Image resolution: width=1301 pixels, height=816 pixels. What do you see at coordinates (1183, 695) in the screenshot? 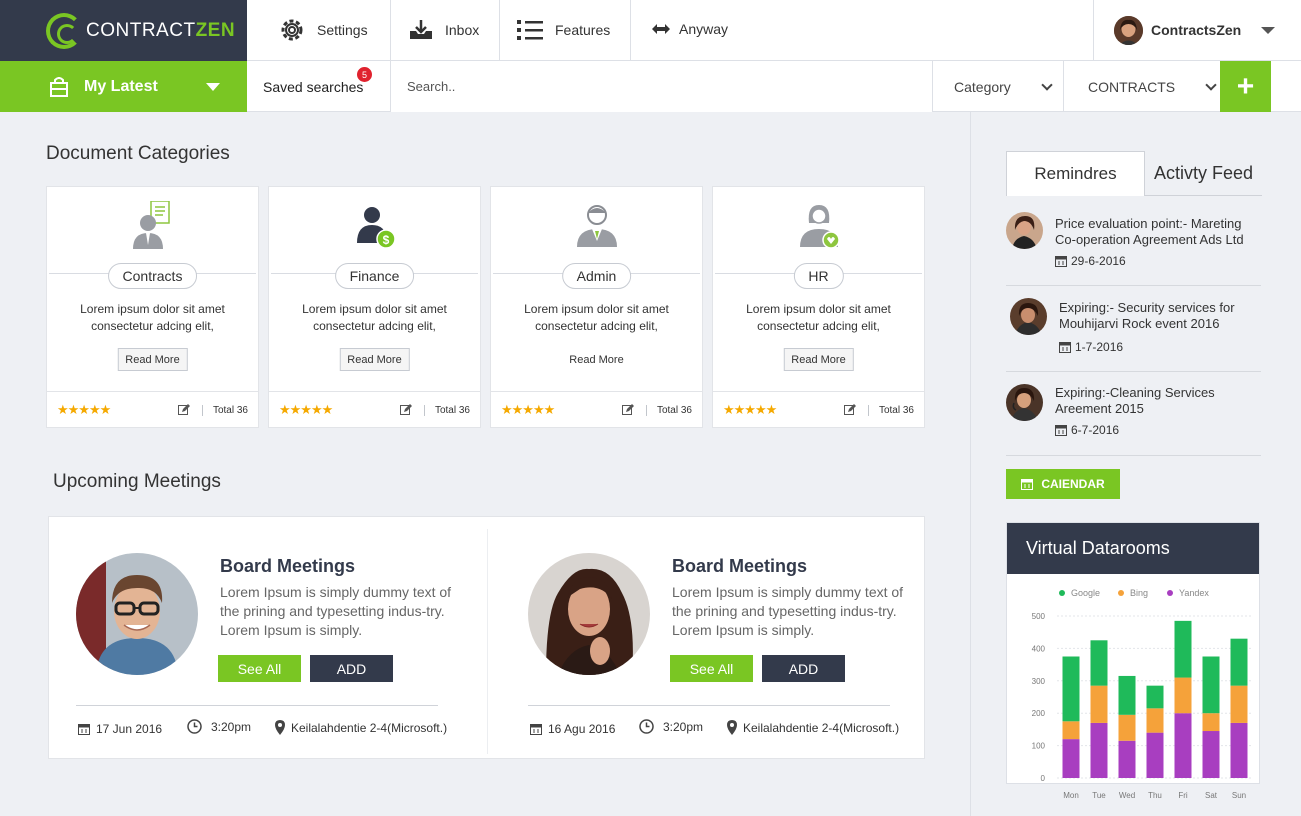
I see `bar-bing-fri` at bounding box center [1183, 695].